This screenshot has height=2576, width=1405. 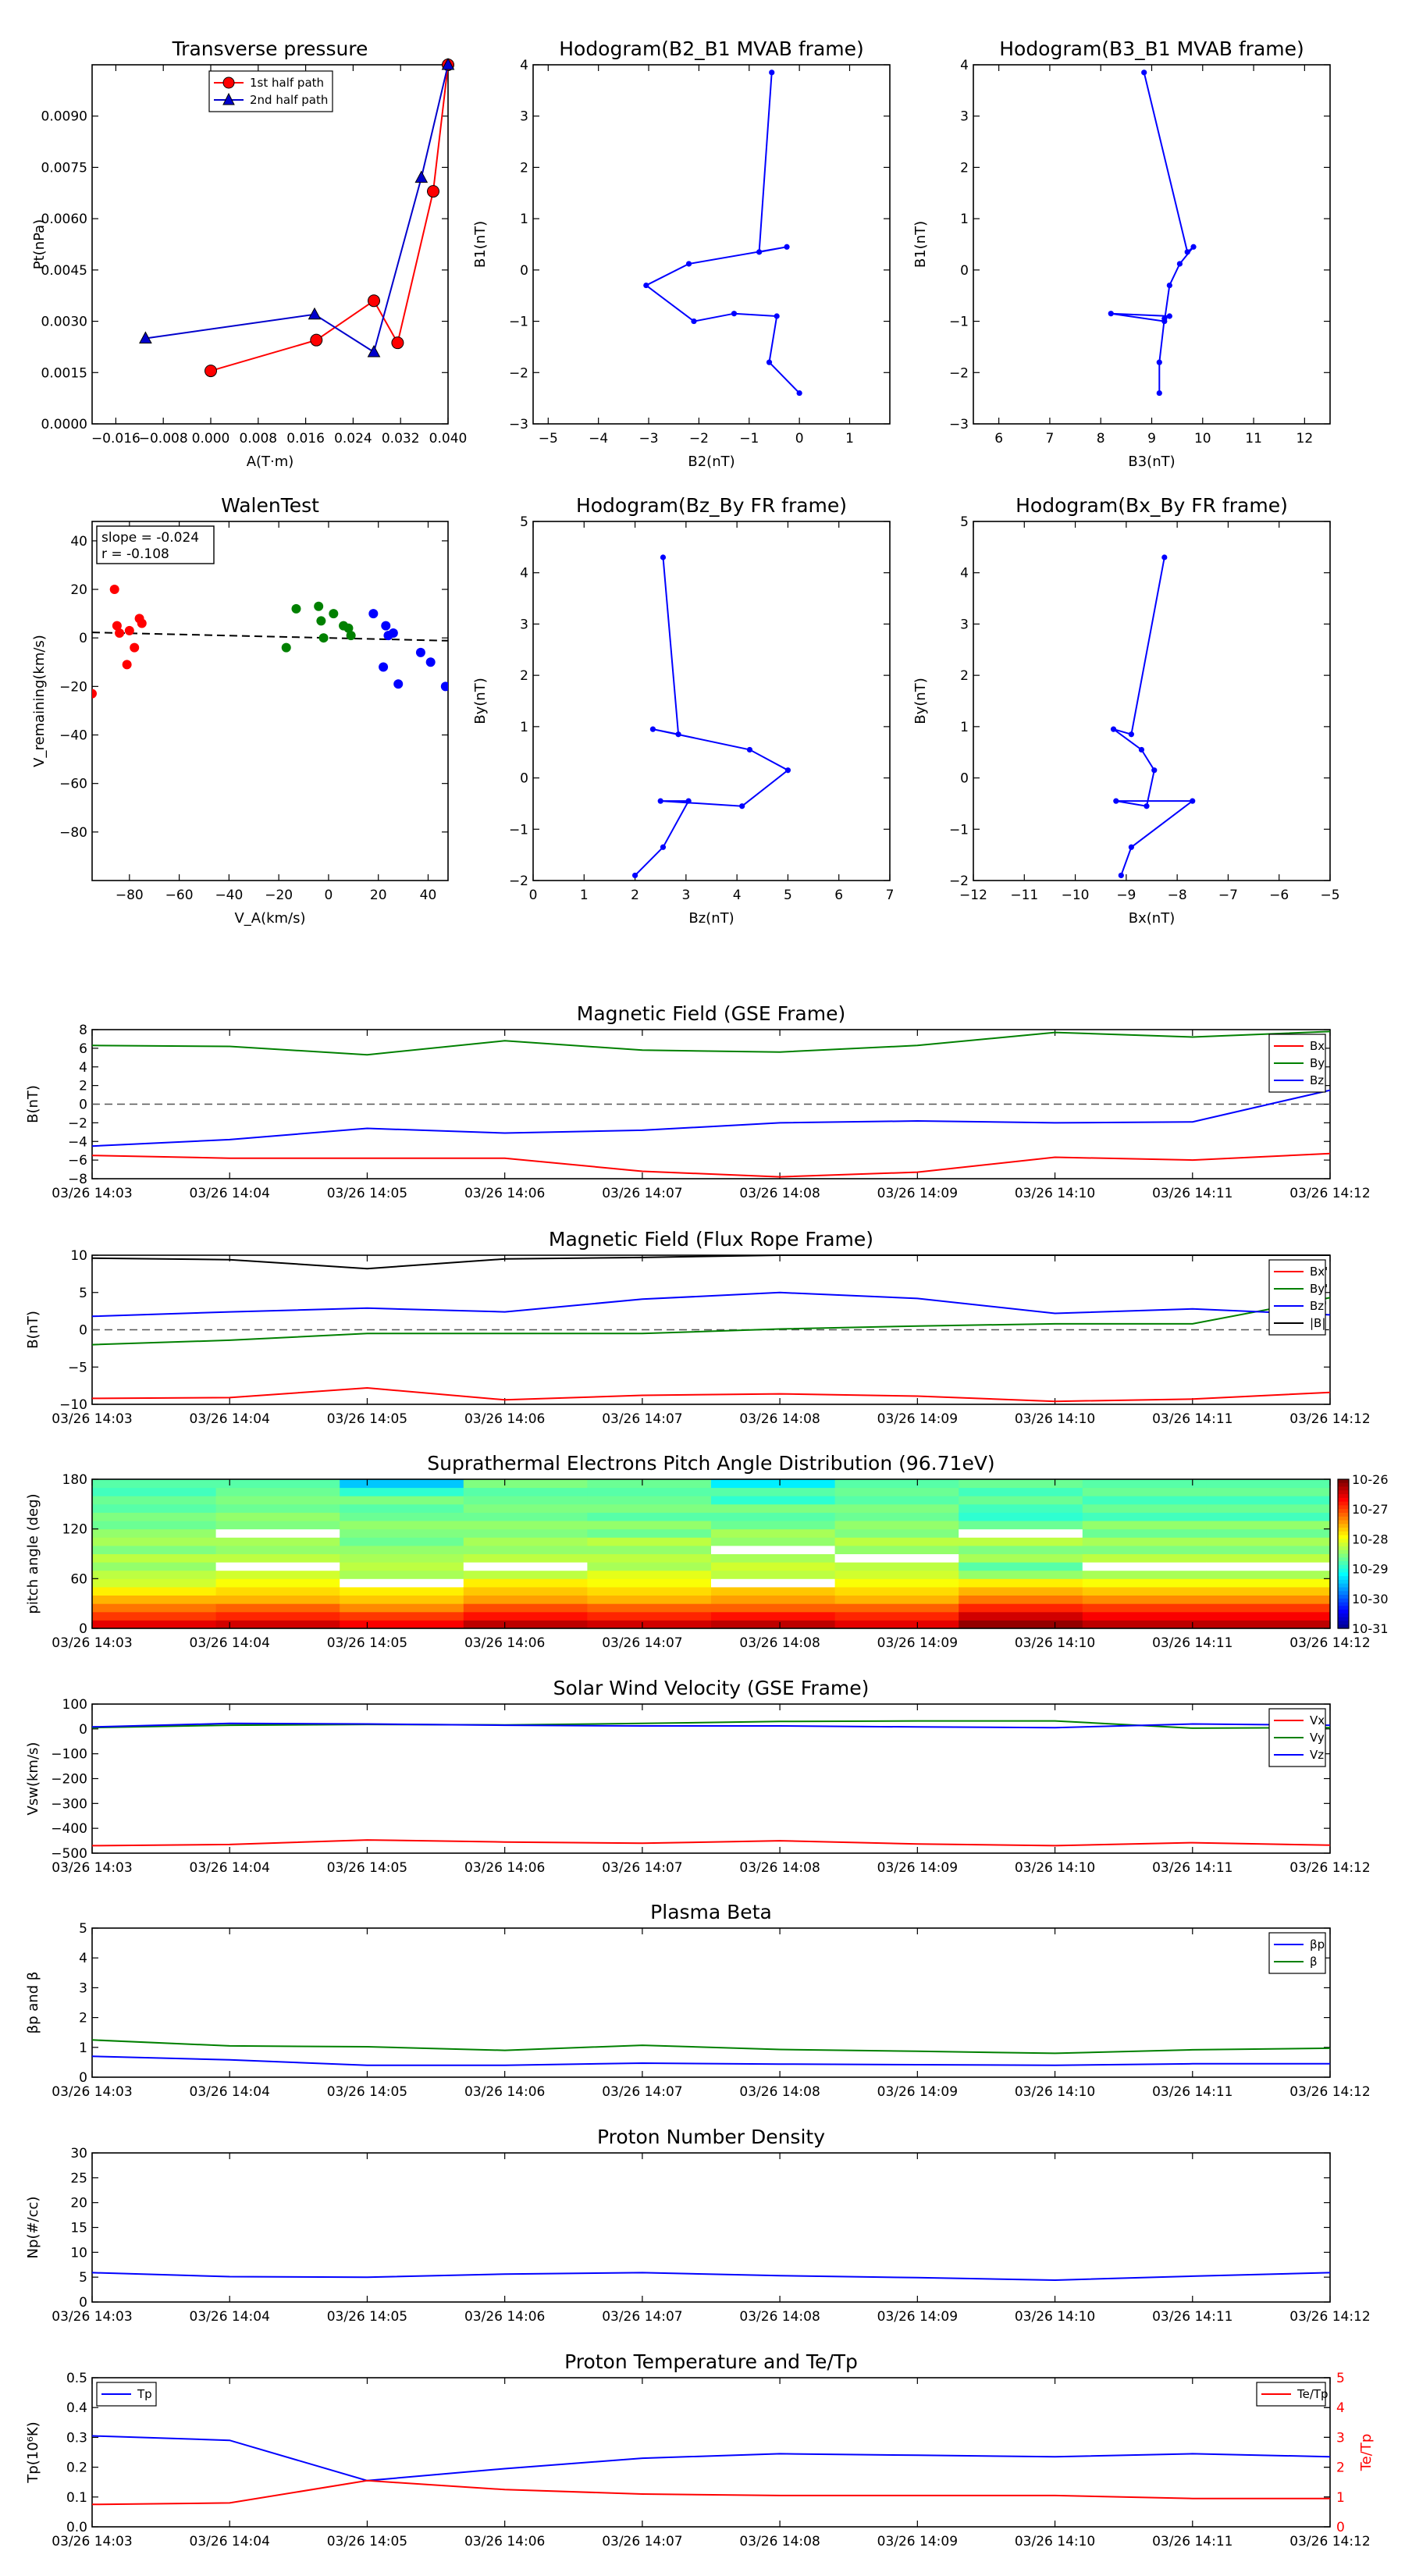 I want to click on y-tick-label: −10, so click(x=73, y=1405).